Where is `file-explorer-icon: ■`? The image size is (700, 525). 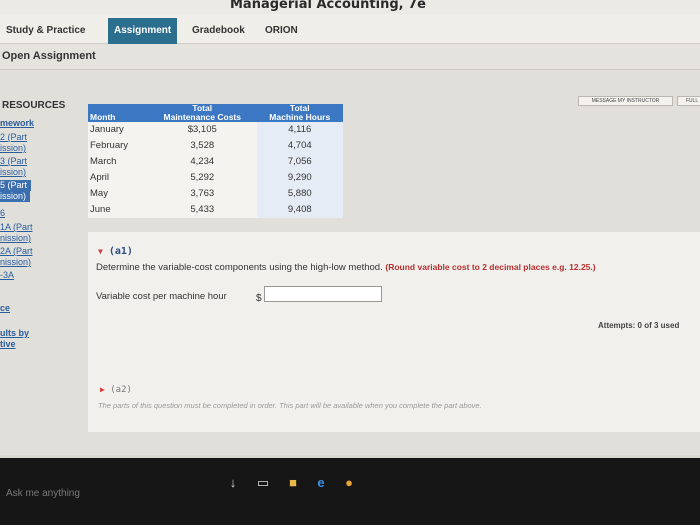 file-explorer-icon: ■ is located at coordinates (293, 483).